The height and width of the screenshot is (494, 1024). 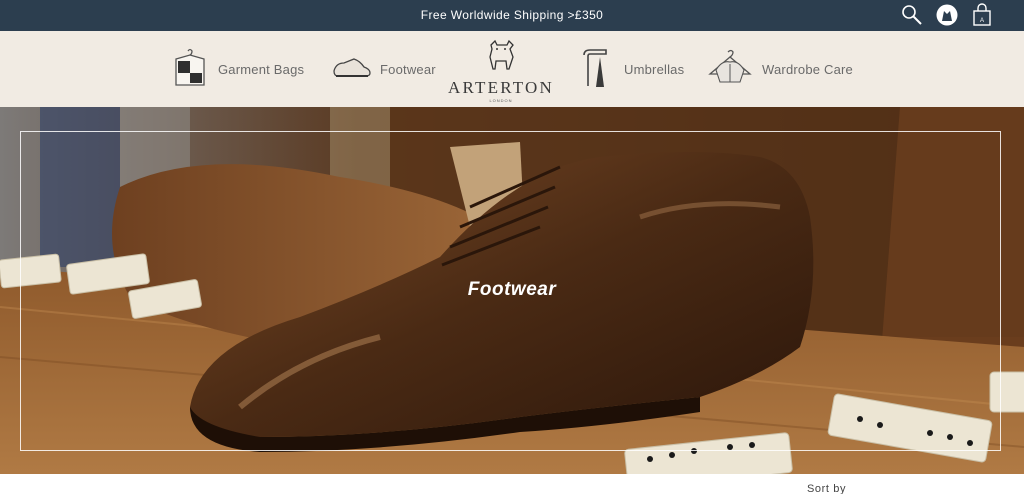 What do you see at coordinates (190, 69) in the screenshot?
I see `garment-bag-icon` at bounding box center [190, 69].